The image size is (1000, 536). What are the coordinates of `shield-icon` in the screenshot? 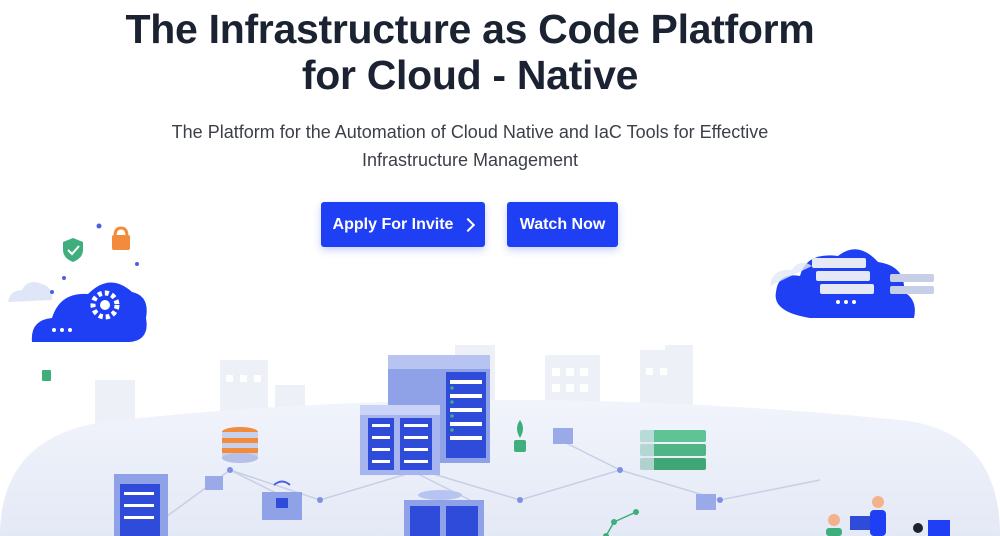 It's located at (73, 250).